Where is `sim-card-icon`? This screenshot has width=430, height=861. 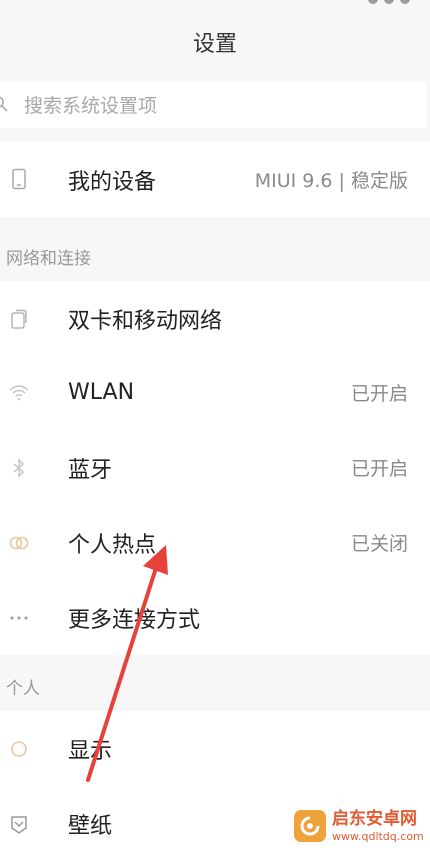 sim-card-icon is located at coordinates (19, 319).